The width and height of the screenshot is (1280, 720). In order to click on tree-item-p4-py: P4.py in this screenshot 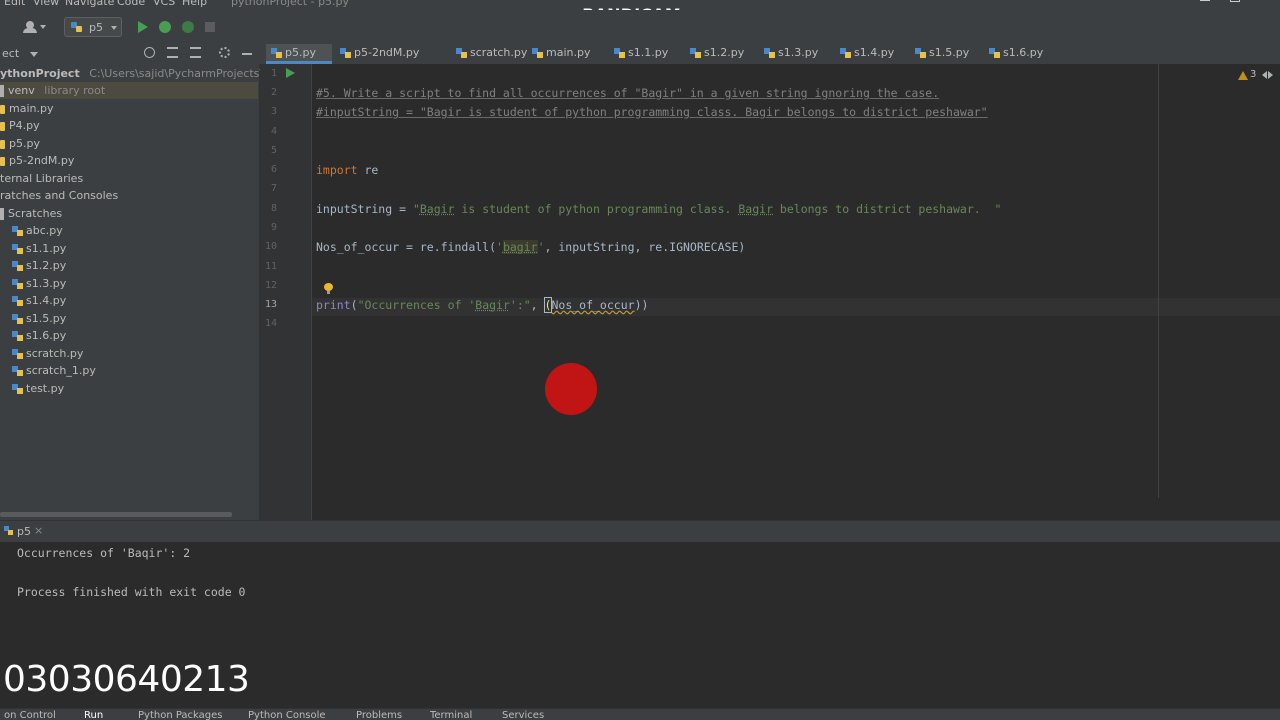, I will do `click(20, 125)`.